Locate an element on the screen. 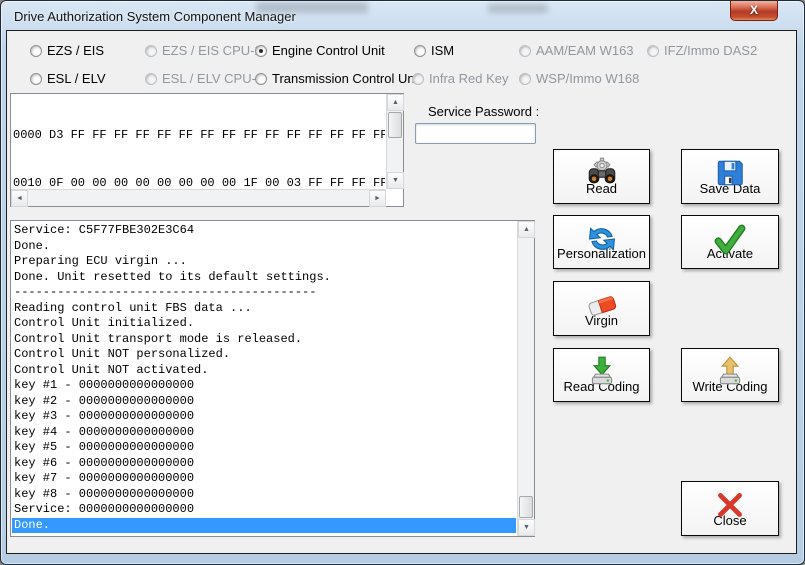  drive-download-icon is located at coordinates (602, 372).